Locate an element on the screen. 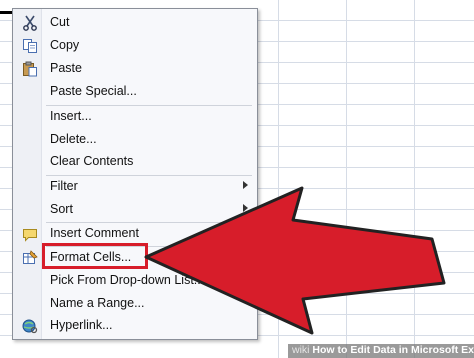 The width and height of the screenshot is (474, 358). watermark-site: wiki is located at coordinates (301, 350).